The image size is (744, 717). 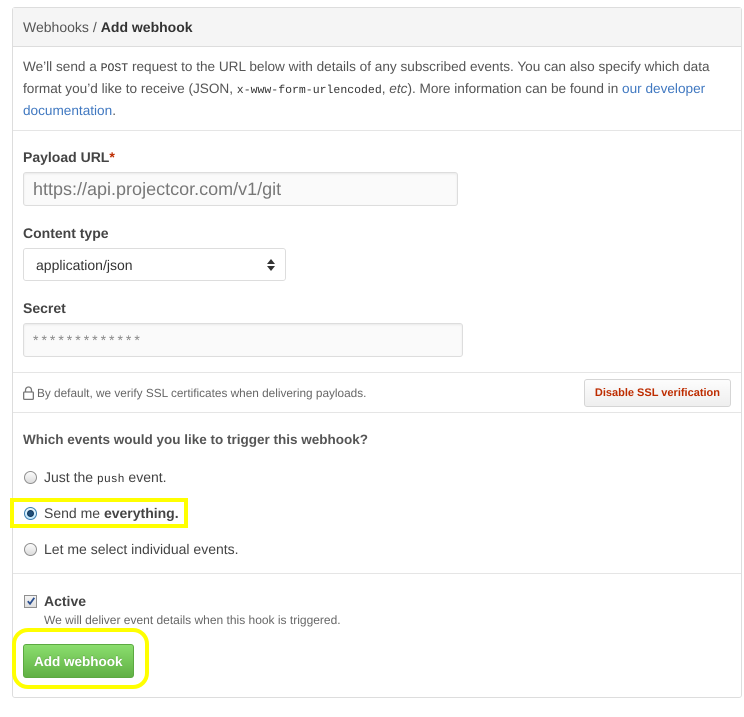 I want to click on checkbox, so click(x=30, y=601).